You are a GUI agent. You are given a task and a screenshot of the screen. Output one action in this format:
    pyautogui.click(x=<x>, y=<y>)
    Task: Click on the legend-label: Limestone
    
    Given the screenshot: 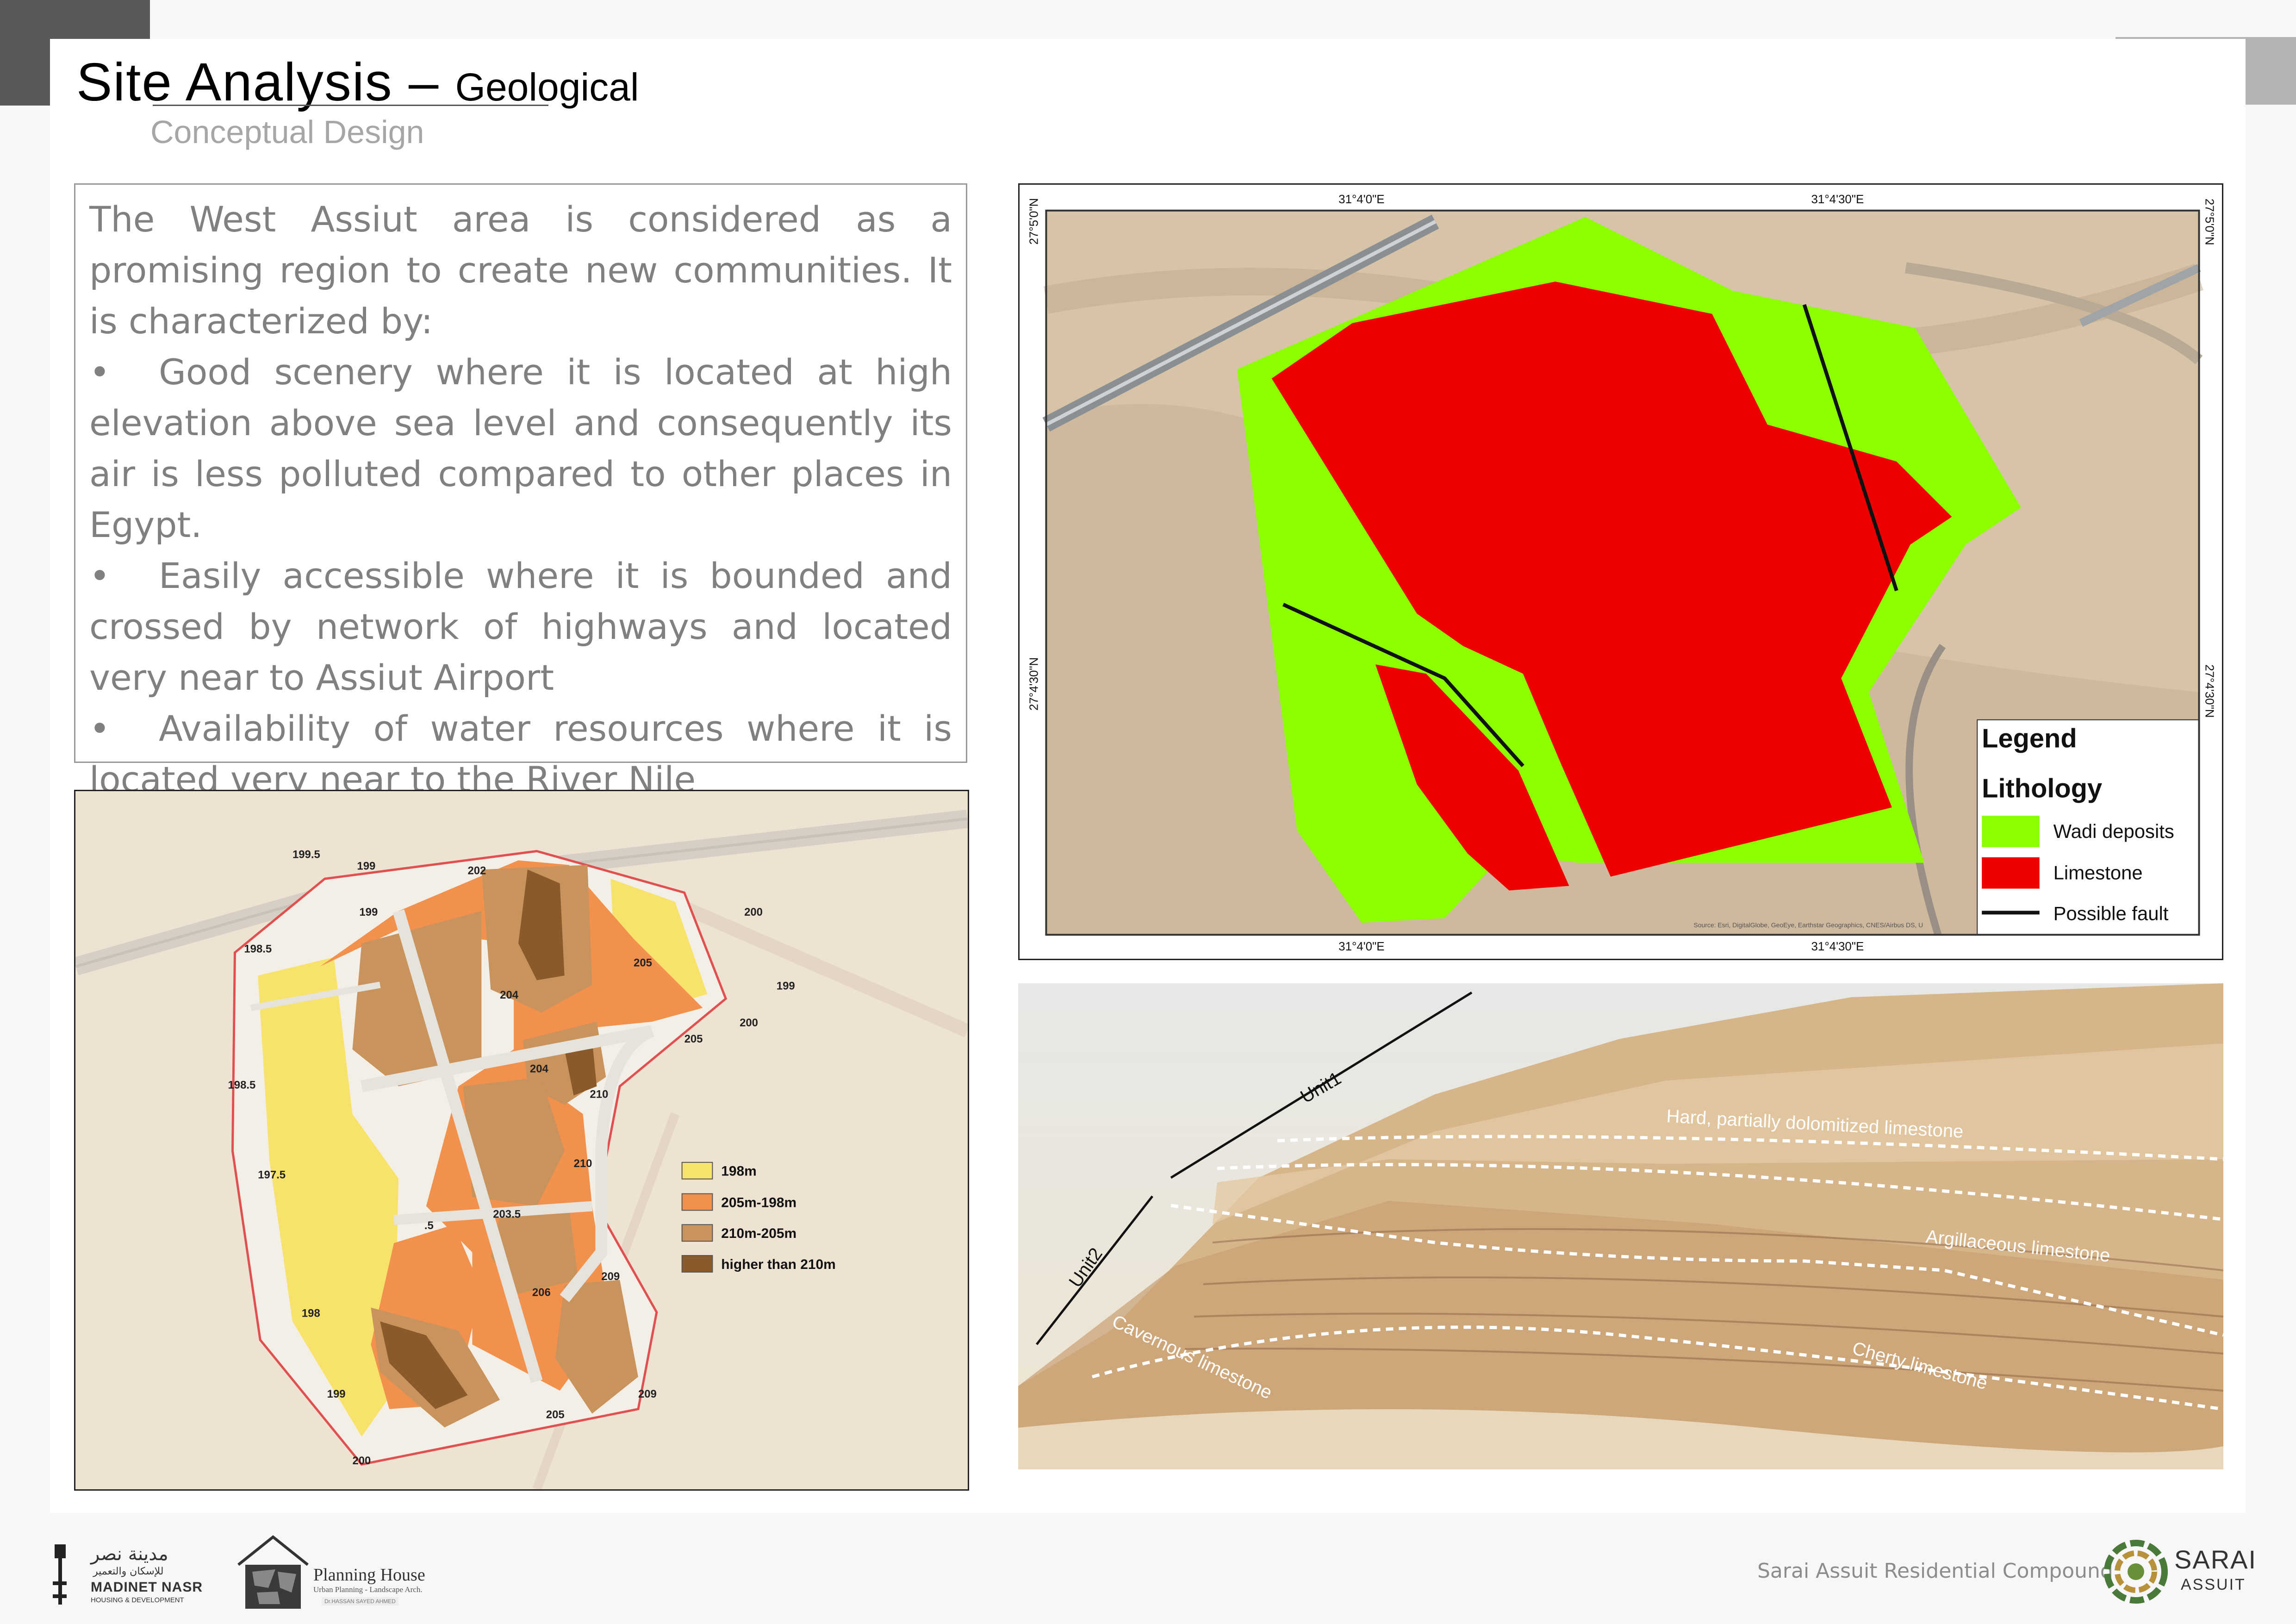 What is the action you would take?
    pyautogui.click(x=2098, y=873)
    